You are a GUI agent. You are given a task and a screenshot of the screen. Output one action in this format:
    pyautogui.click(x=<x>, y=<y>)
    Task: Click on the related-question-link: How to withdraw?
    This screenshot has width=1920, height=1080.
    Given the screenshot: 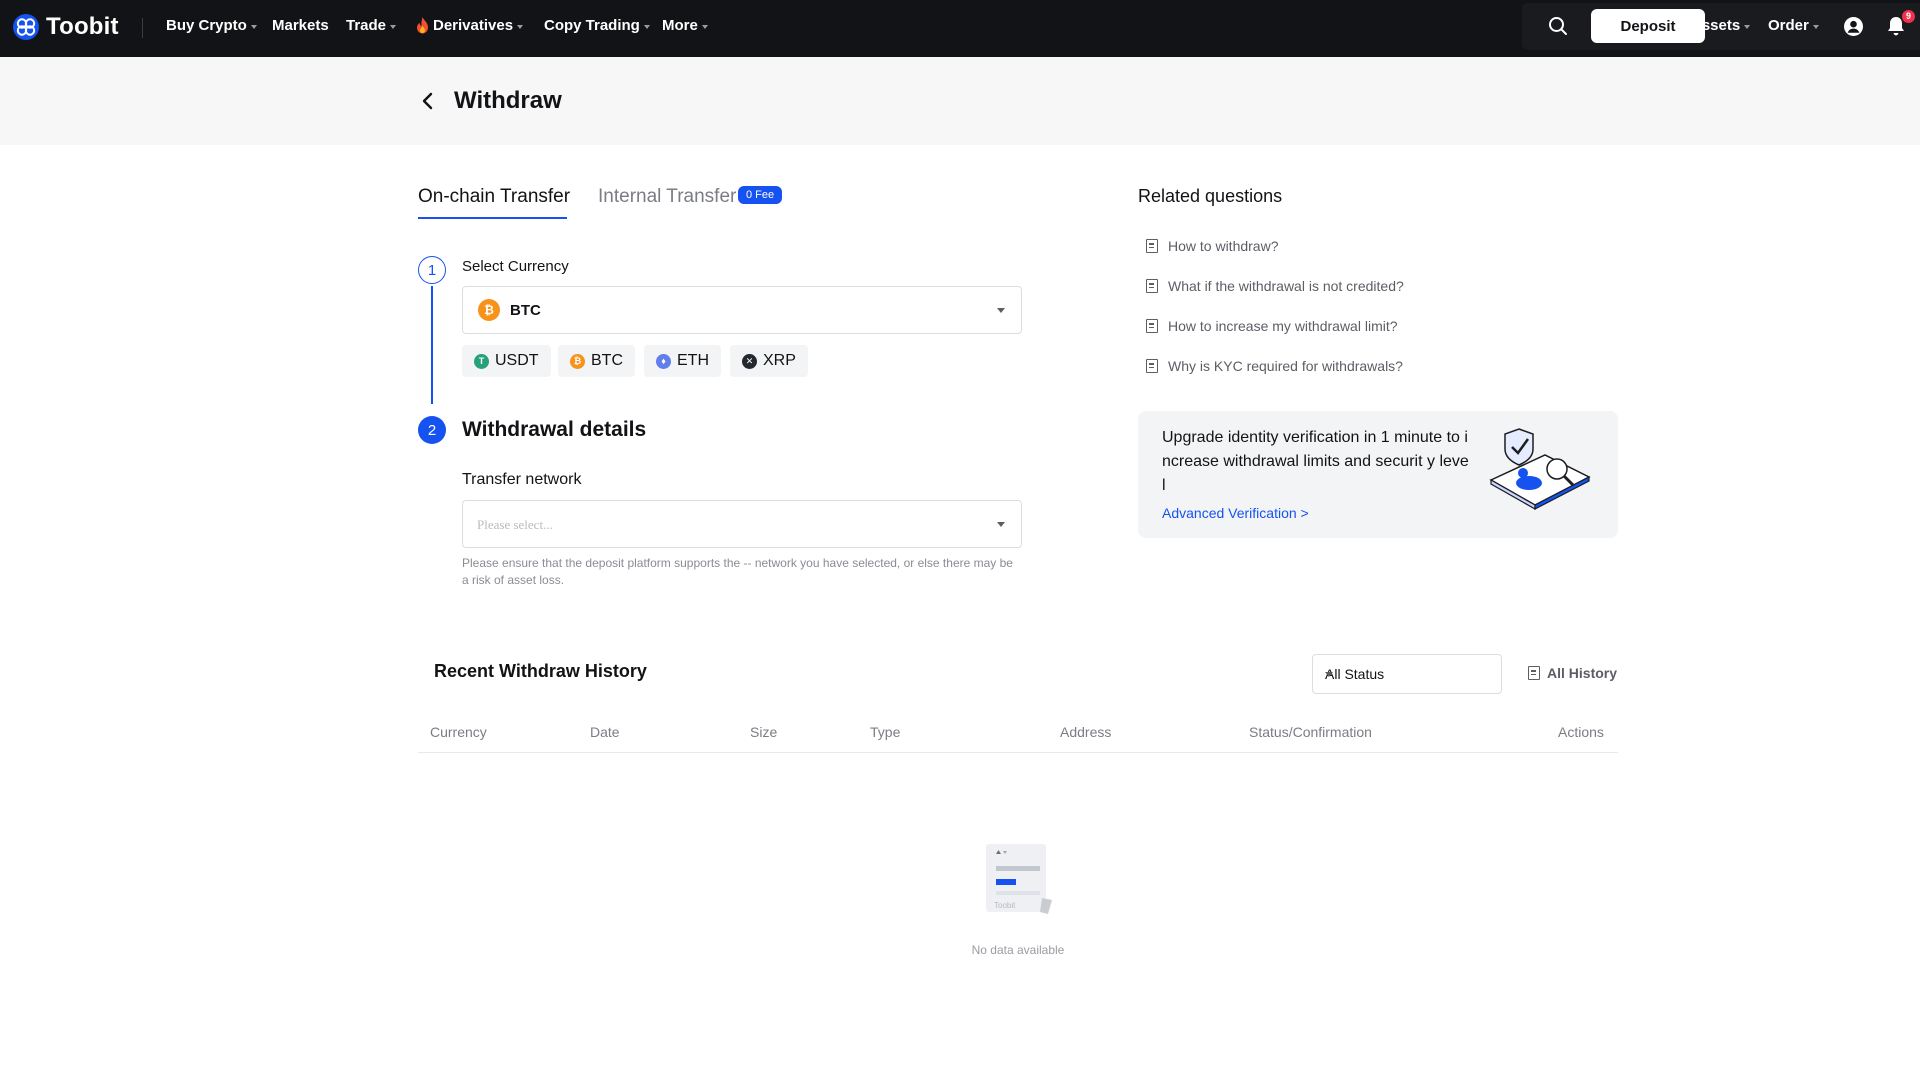 What is the action you would take?
    pyautogui.click(x=1212, y=246)
    